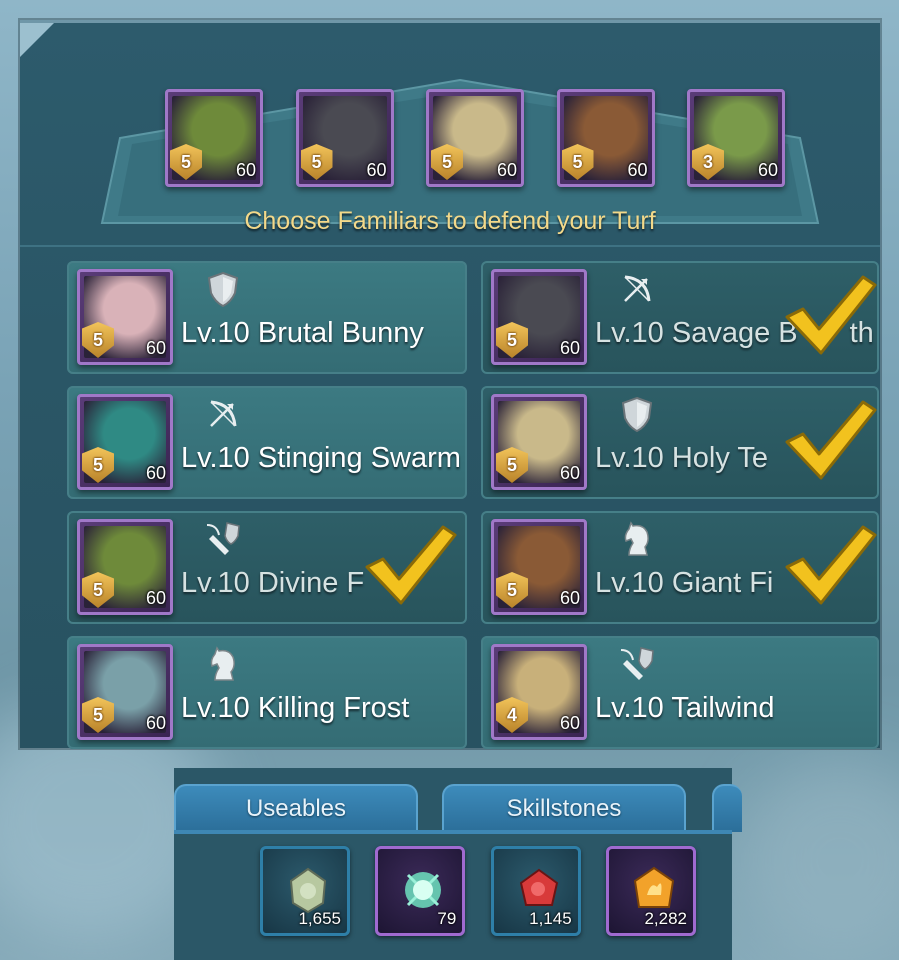  I want to click on tab-next, so click(727, 808).